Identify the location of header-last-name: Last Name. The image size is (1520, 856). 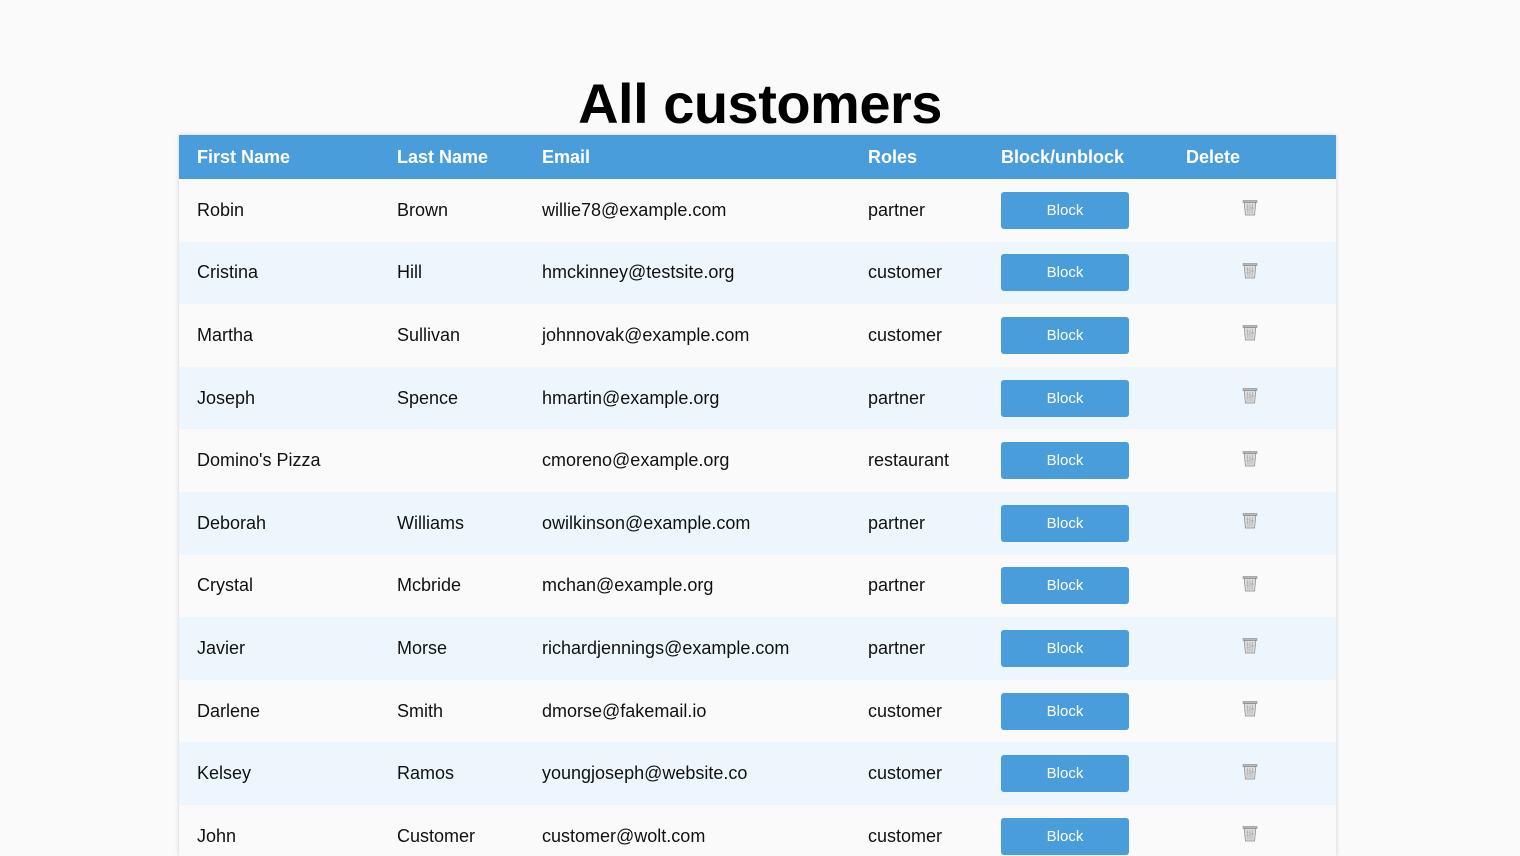
(443, 156).